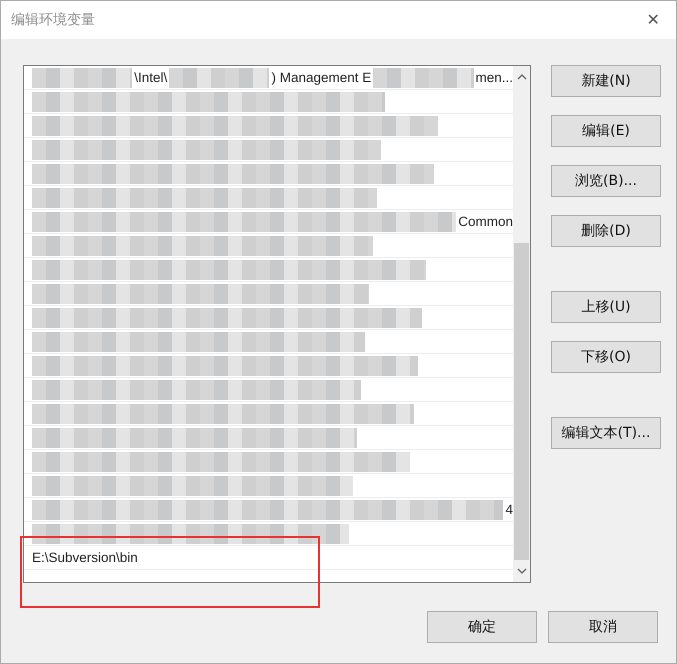  I want to click on dialog-button: 删除(D), so click(606, 231).